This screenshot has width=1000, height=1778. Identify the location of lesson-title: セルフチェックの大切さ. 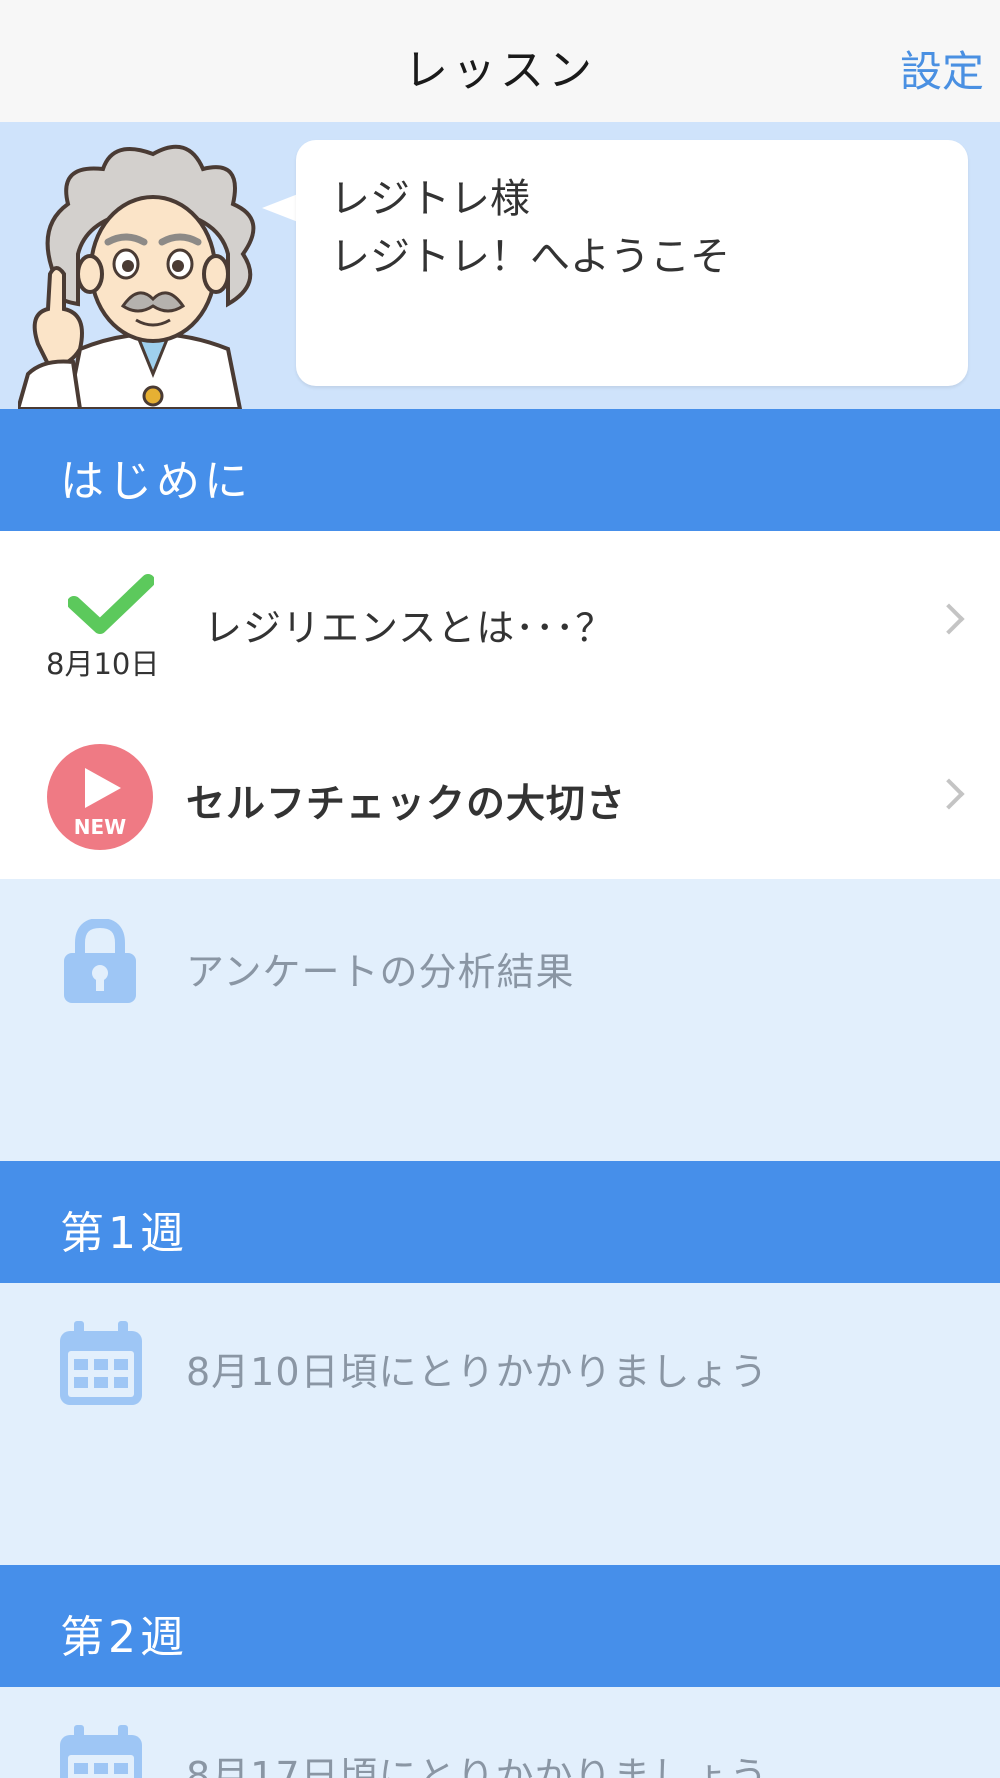
(406, 804).